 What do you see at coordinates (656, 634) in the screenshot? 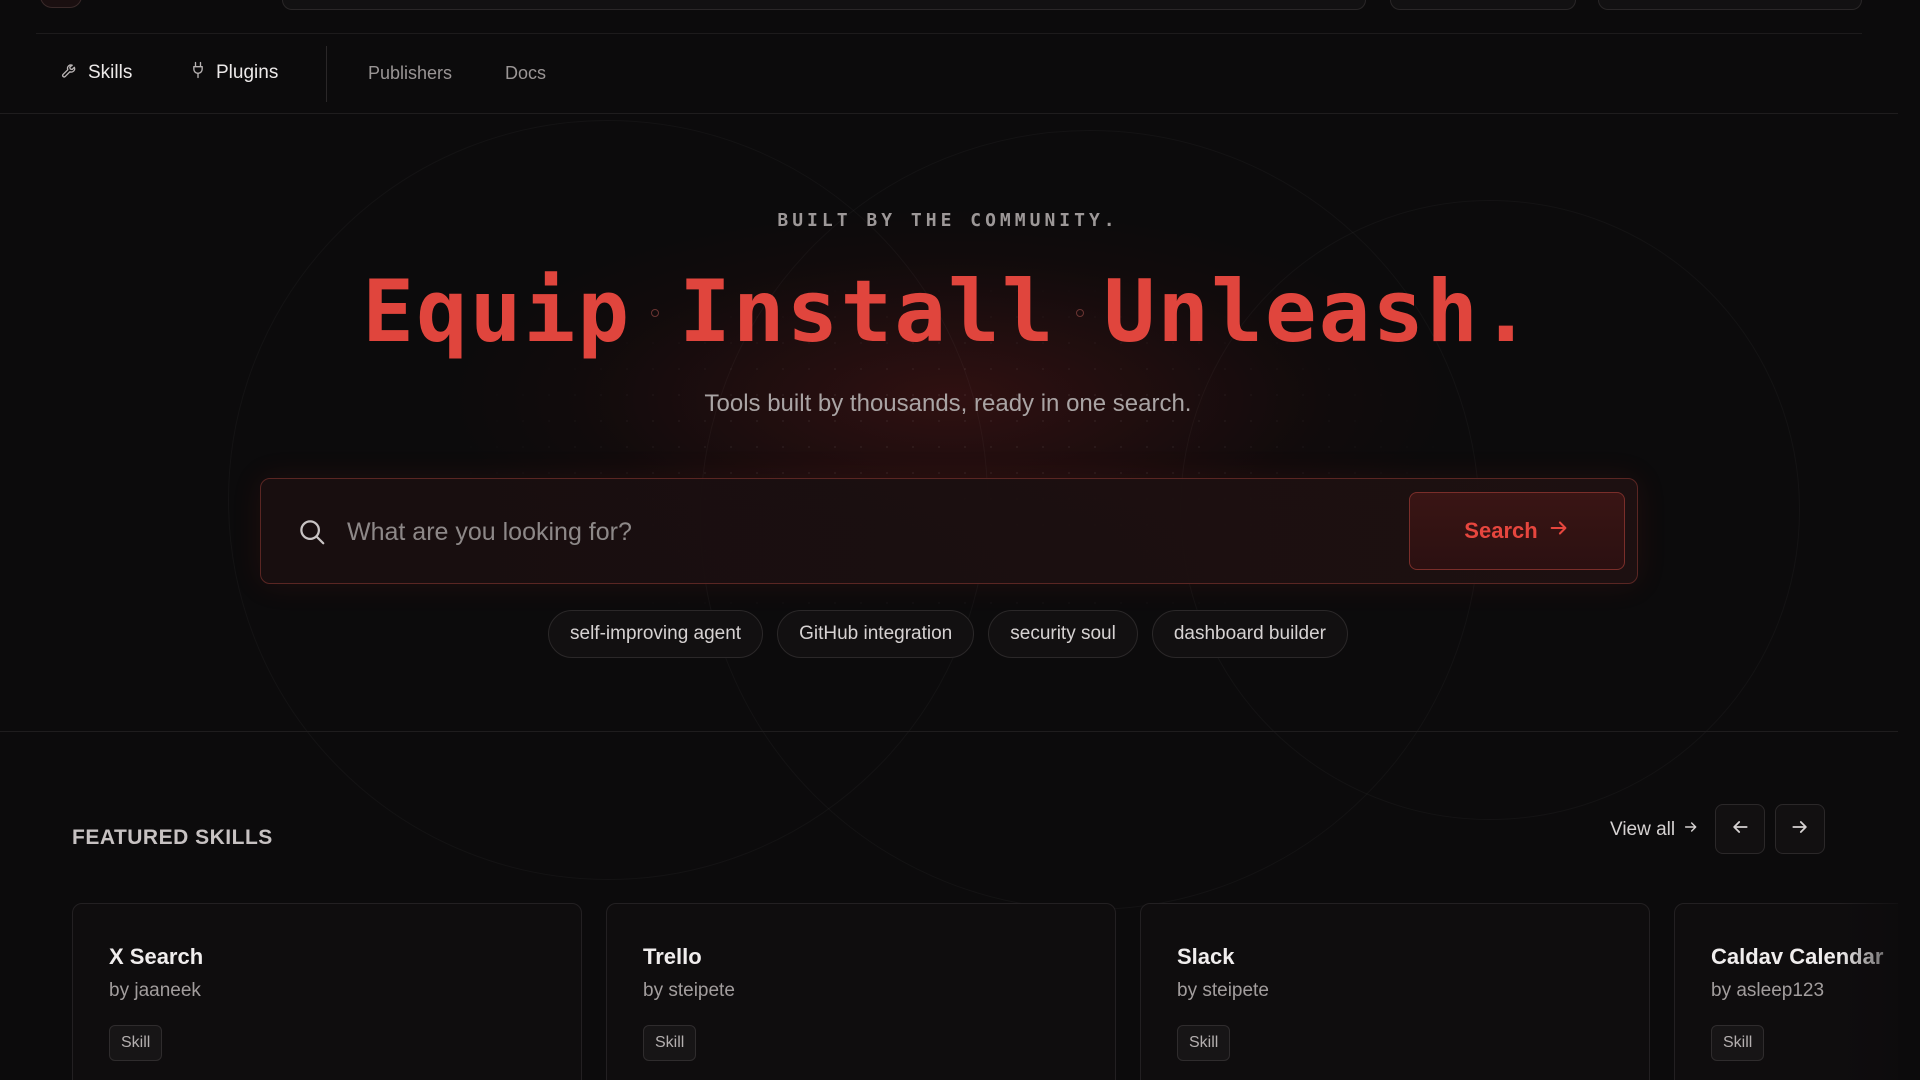
I see `suggestion-chip: self-improving agent` at bounding box center [656, 634].